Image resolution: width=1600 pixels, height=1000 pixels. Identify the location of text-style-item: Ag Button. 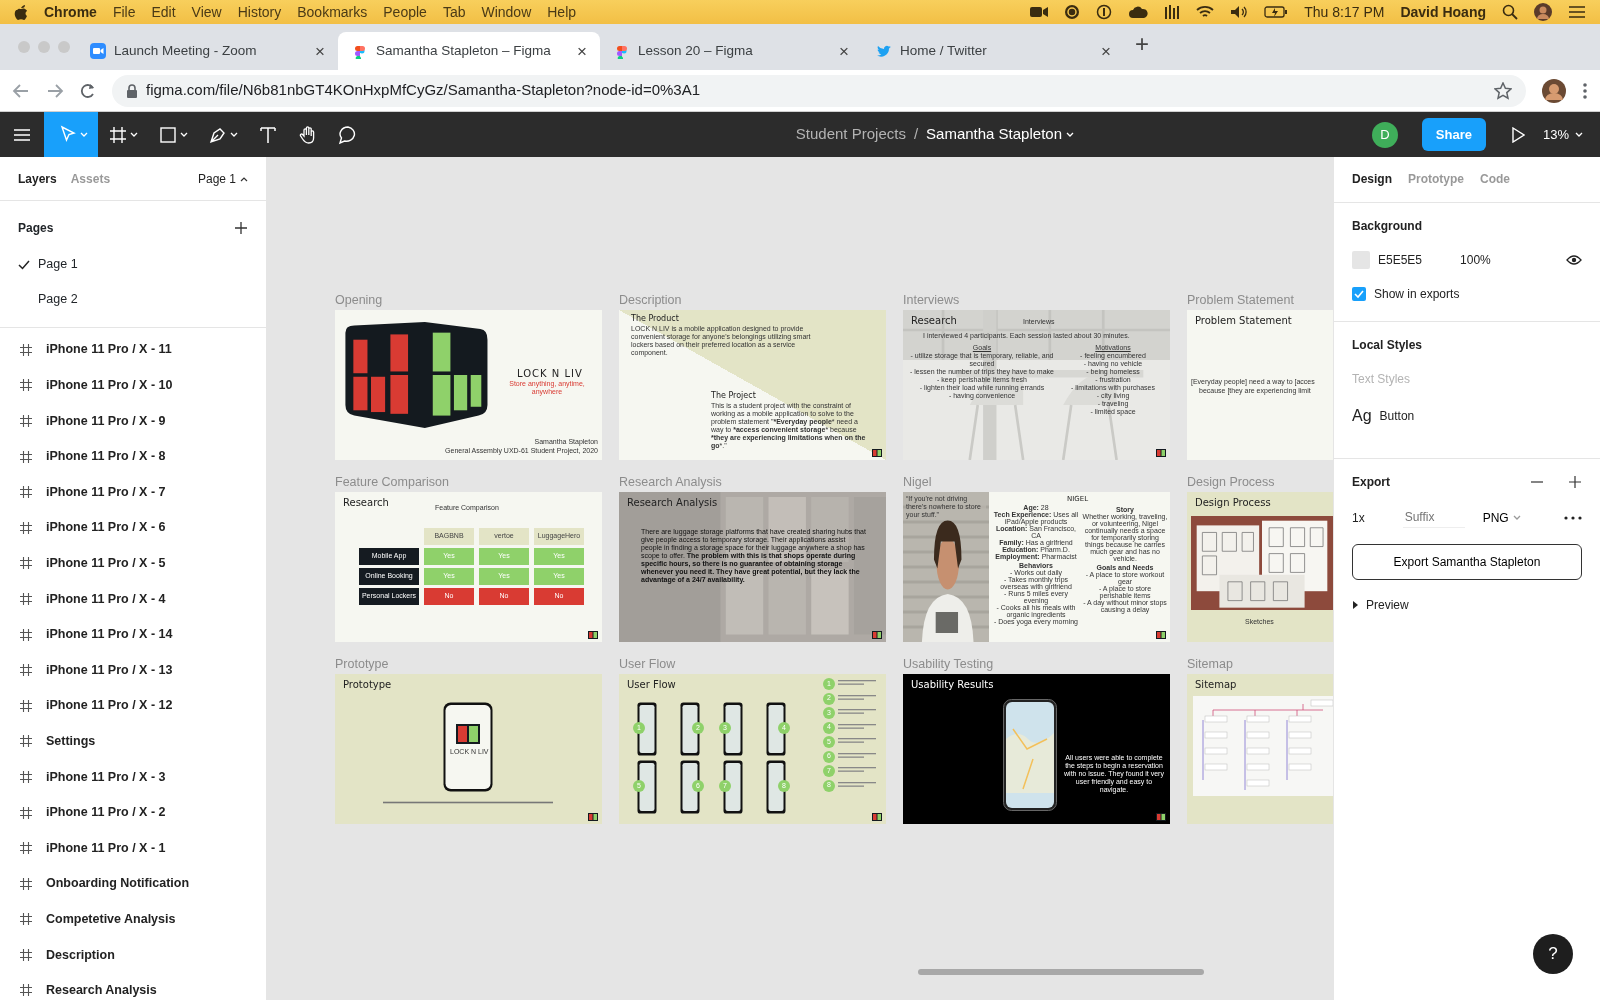
(1467, 416).